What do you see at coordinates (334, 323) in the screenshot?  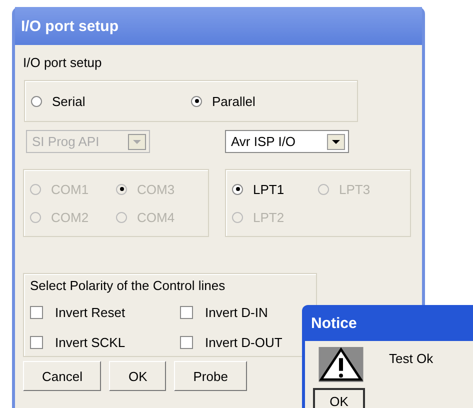 I see `window-title: Notice` at bounding box center [334, 323].